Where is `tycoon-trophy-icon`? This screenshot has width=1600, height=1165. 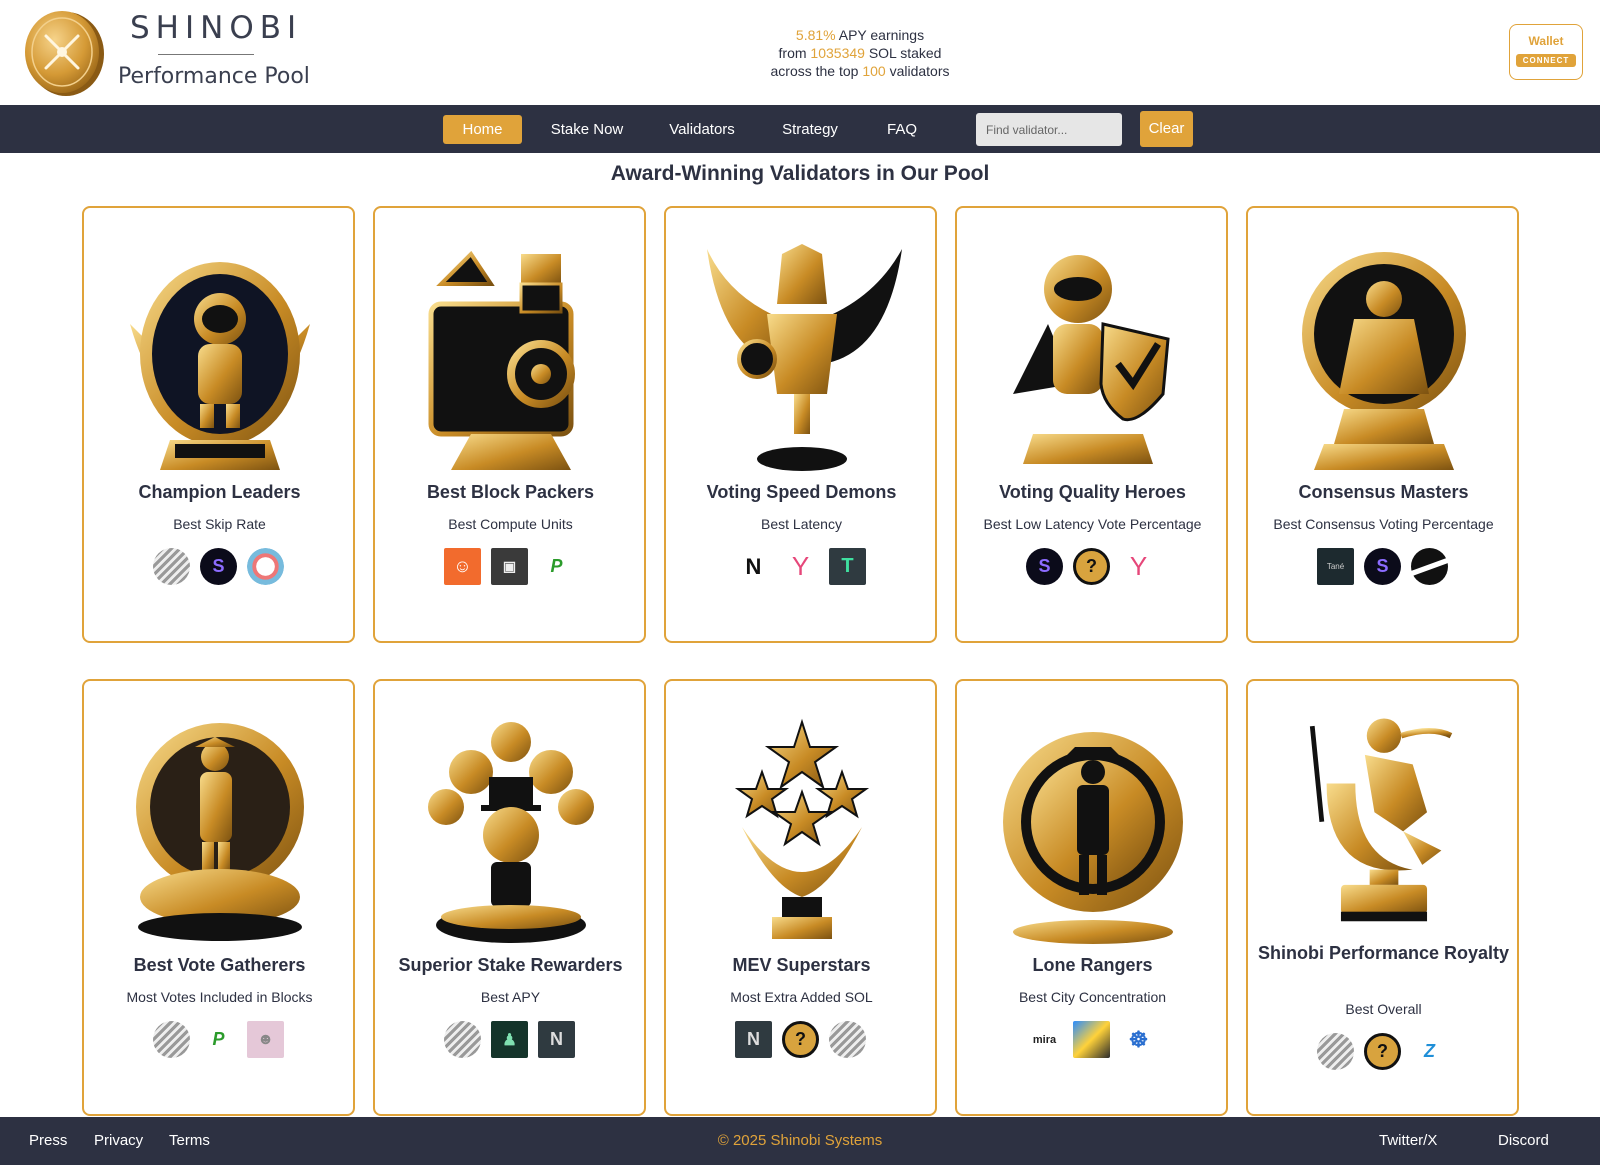 tycoon-trophy-icon is located at coordinates (511, 832).